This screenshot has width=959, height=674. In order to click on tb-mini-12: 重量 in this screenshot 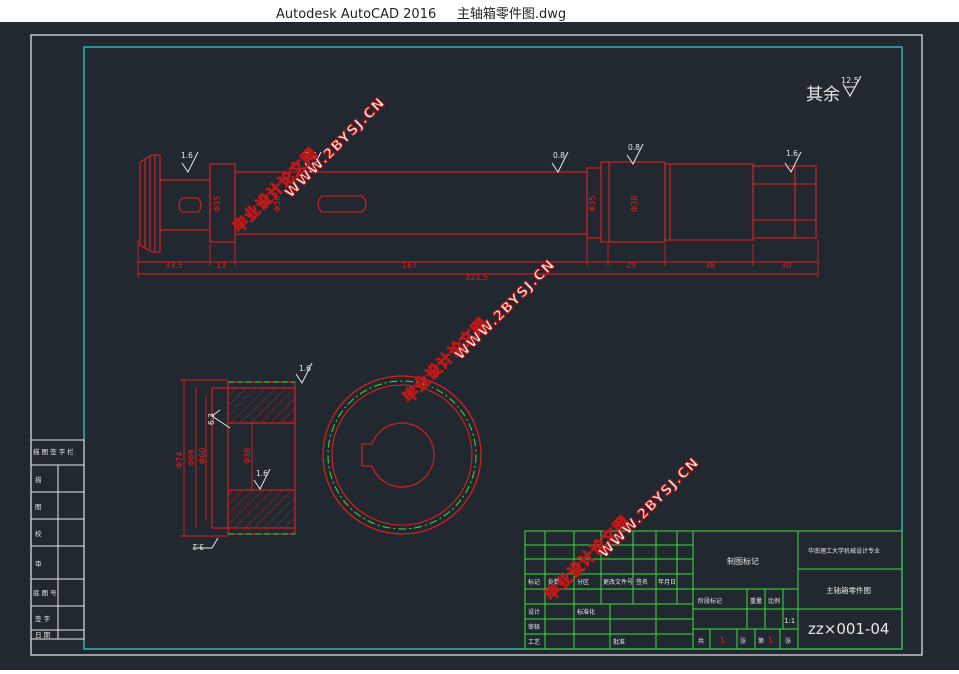, I will do `click(756, 601)`.